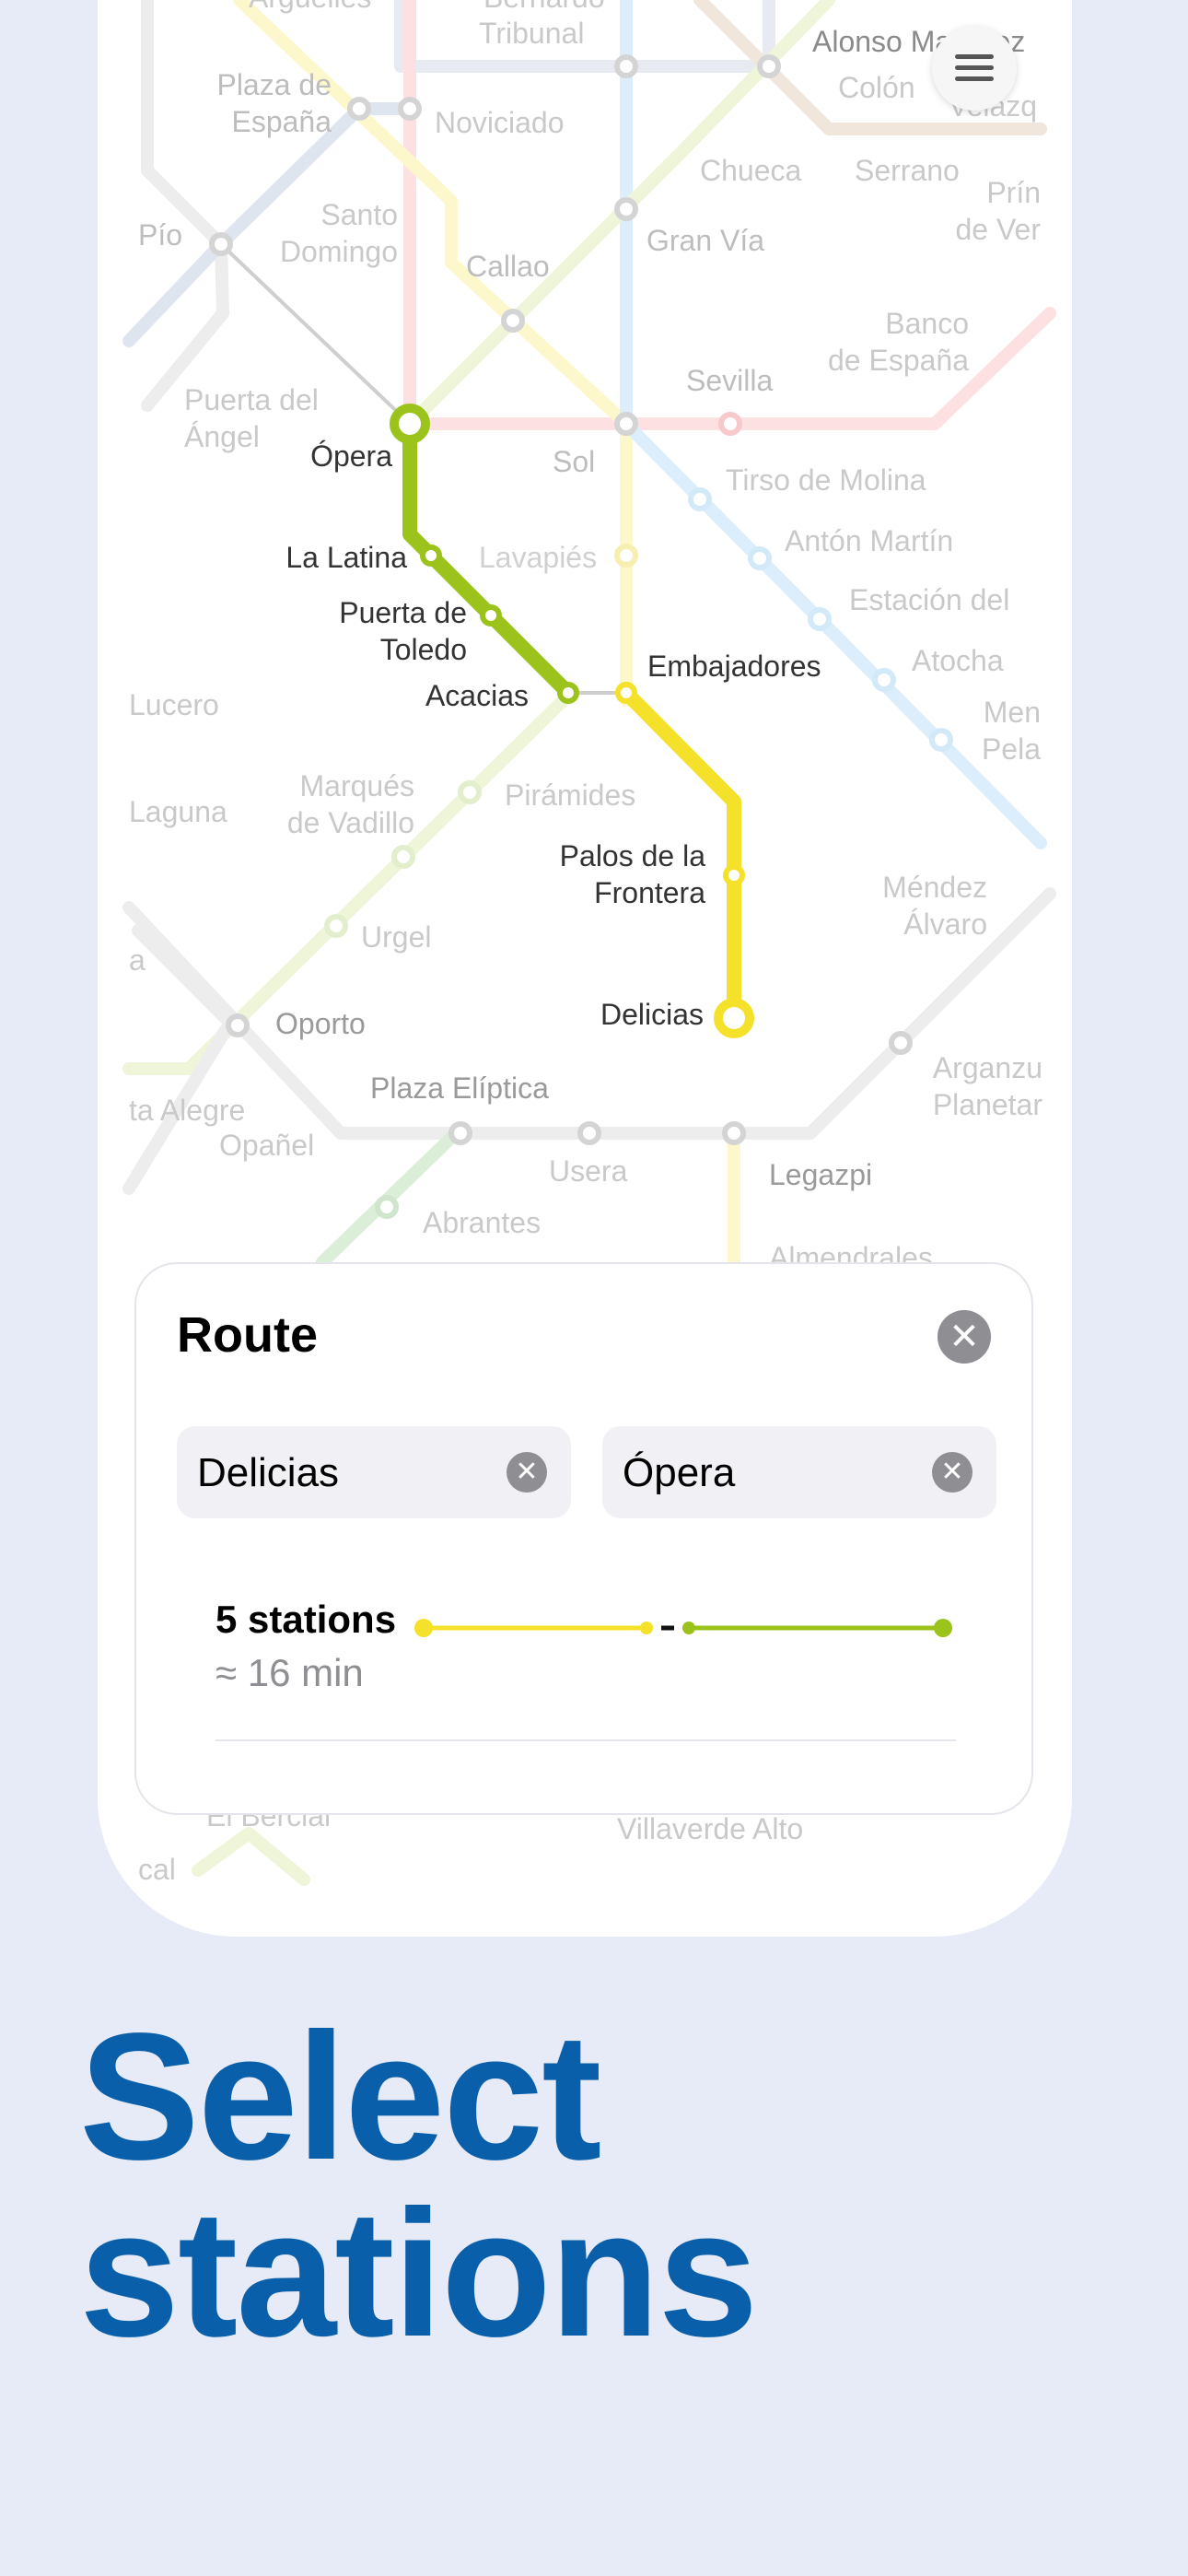 The height and width of the screenshot is (2576, 1188). Describe the element at coordinates (174, 704) in the screenshot. I see `station-label-lucero: Lucero` at that location.